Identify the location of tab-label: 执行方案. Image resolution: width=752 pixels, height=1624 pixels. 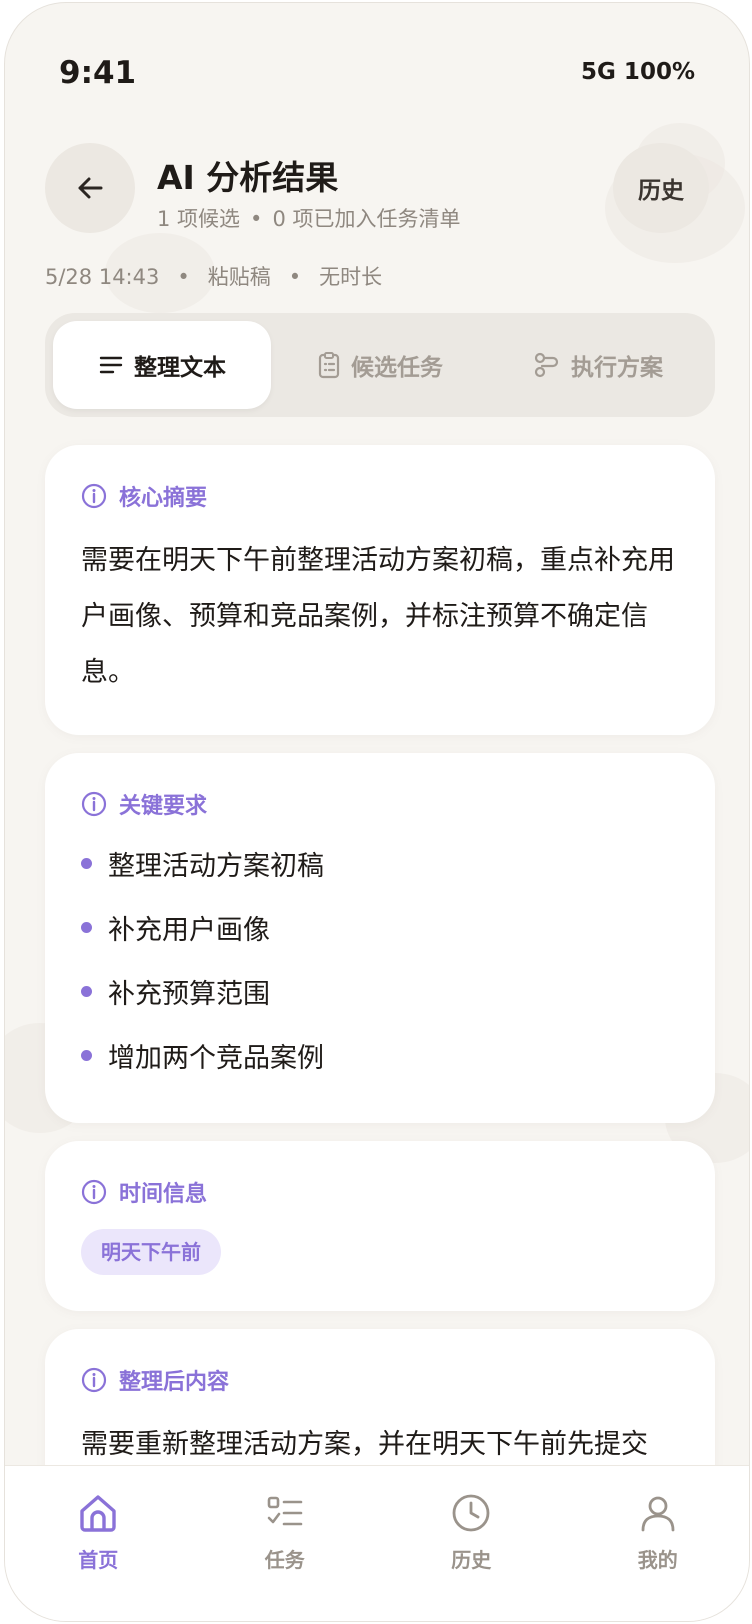
(617, 368).